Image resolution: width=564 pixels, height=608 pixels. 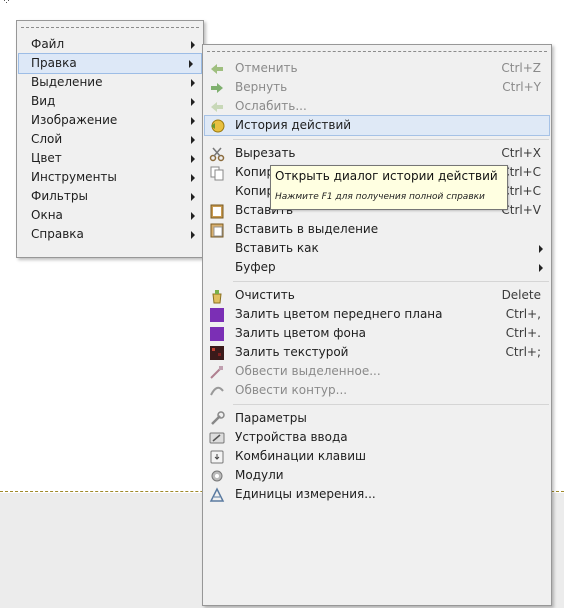 What do you see at coordinates (377, 352) in the screenshot?
I see `edit-fill-pattern: Залить текстурой Ctrl+;` at bounding box center [377, 352].